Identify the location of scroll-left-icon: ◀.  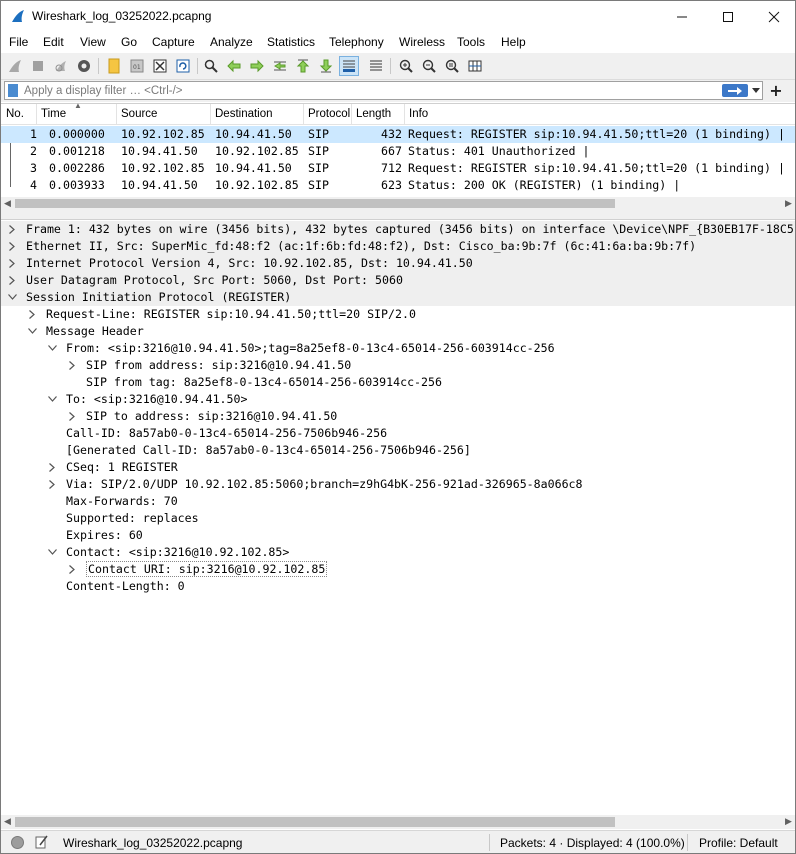
(7, 821).